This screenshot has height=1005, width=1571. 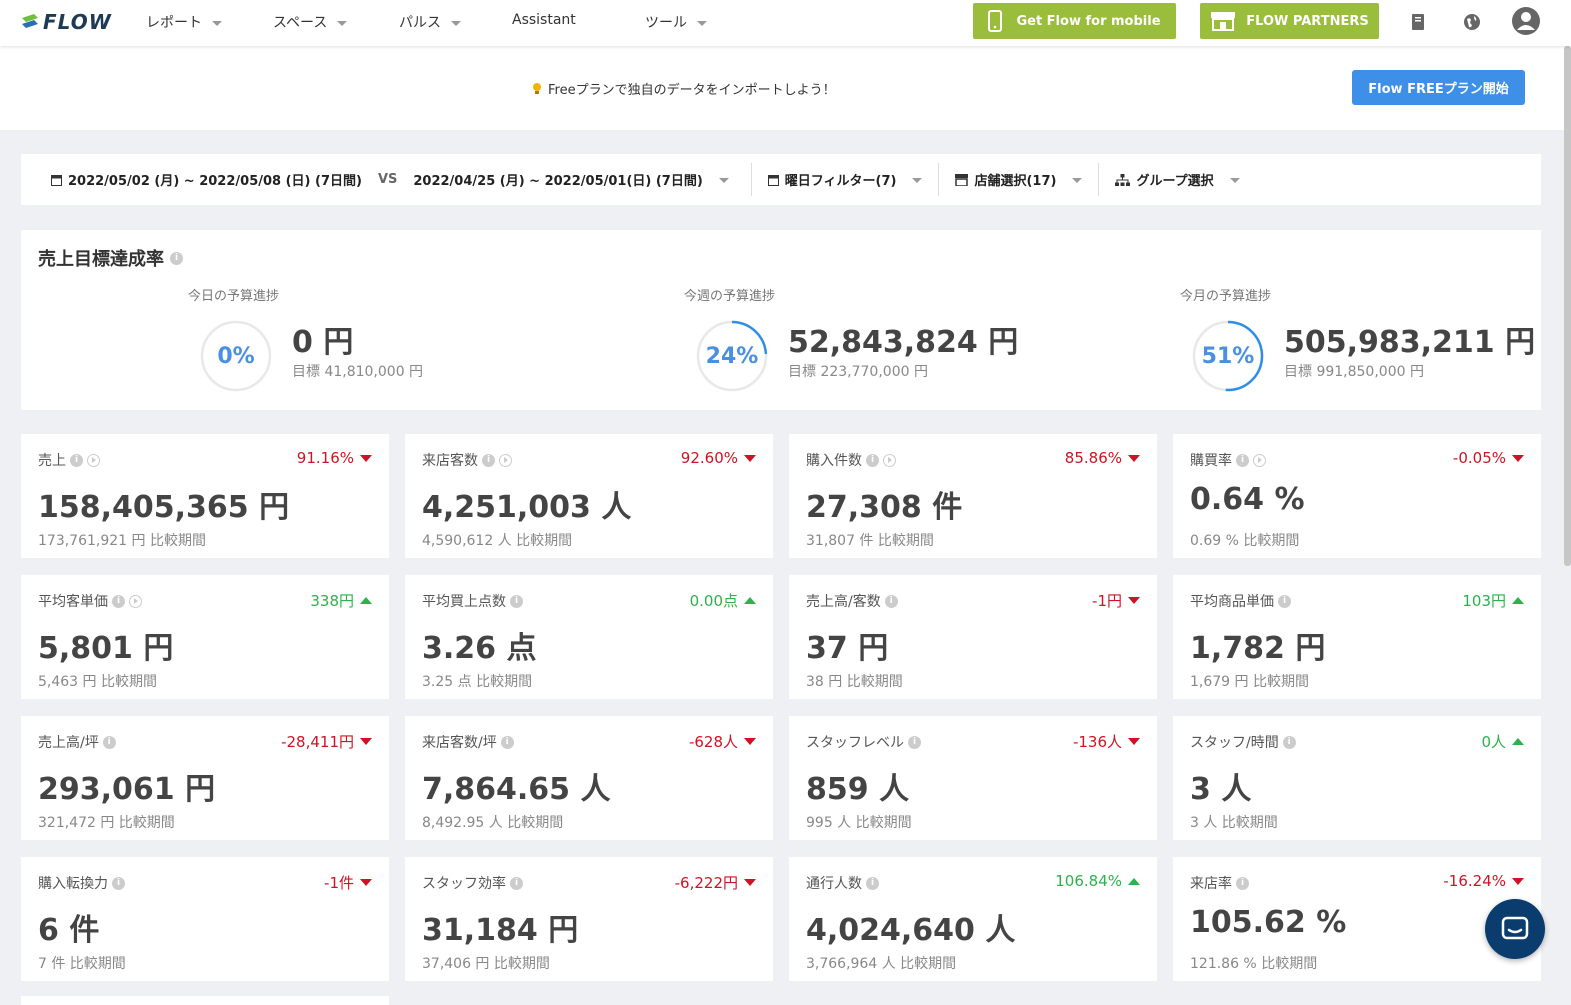 I want to click on store-select-label: 店舗選択(17), so click(x=1015, y=181).